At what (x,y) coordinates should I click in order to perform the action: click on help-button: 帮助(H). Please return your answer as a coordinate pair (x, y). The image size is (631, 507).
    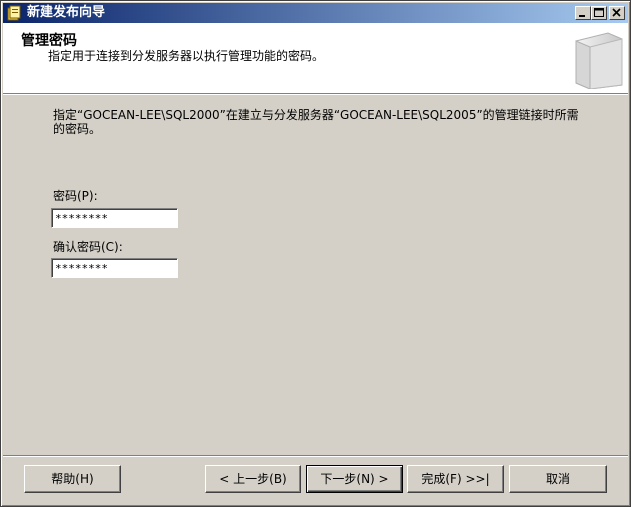
    Looking at the image, I should click on (72, 479).